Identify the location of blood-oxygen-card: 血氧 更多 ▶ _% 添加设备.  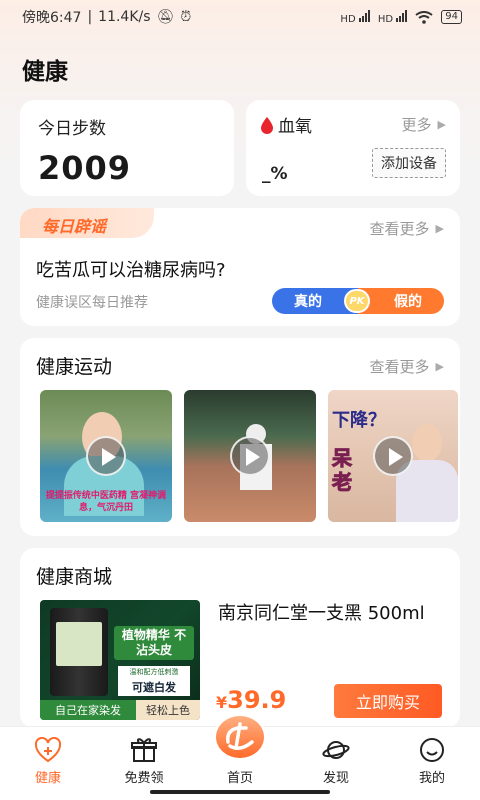
(353, 148).